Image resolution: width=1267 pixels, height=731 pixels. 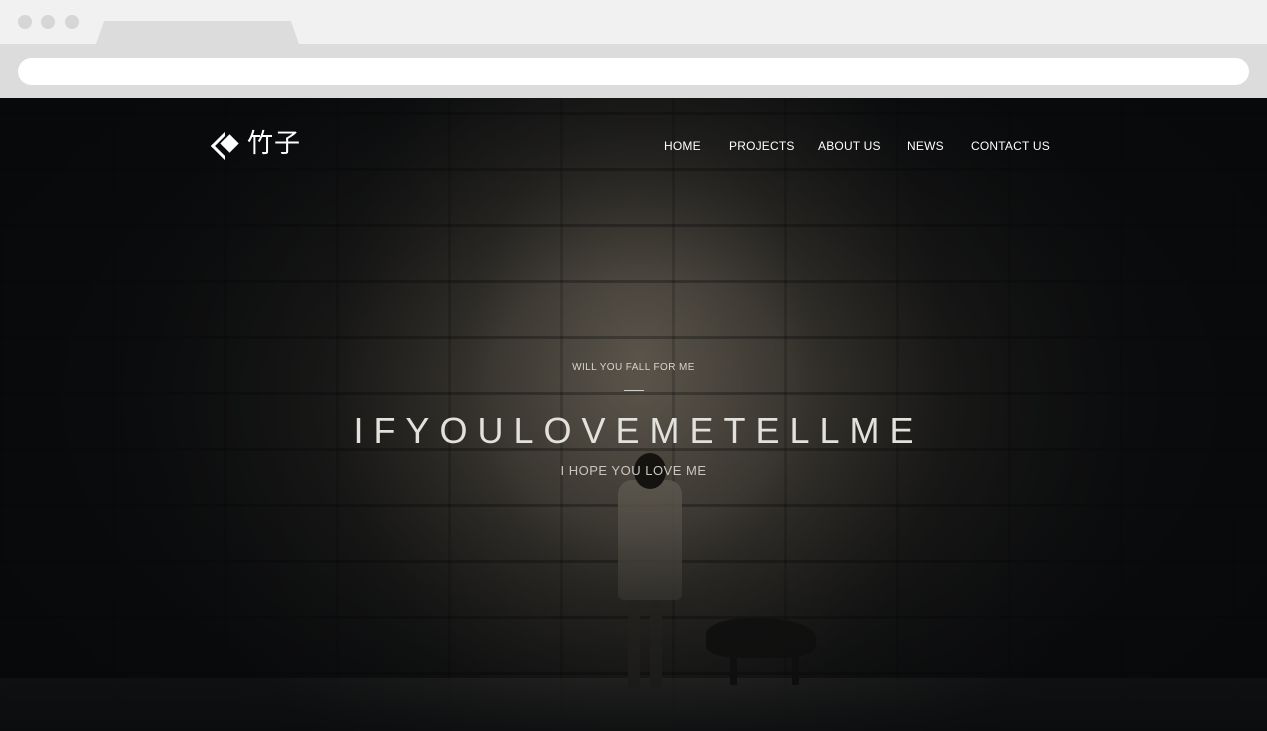 What do you see at coordinates (48, 22) in the screenshot?
I see `minimize-window-dot-icon` at bounding box center [48, 22].